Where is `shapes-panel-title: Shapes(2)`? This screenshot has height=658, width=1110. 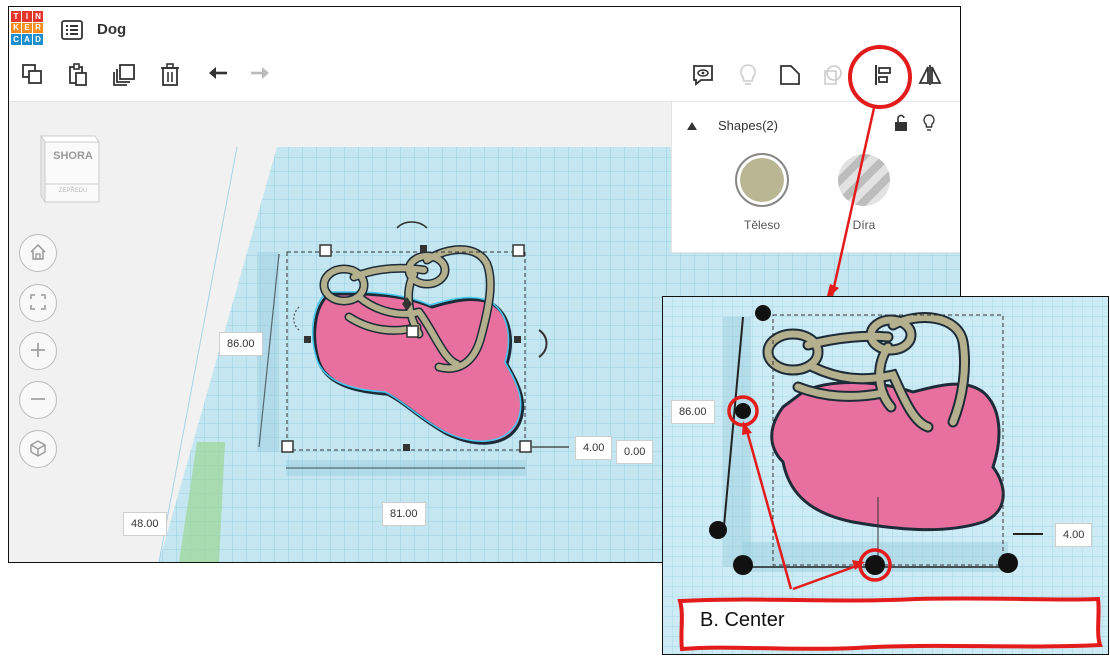 shapes-panel-title: Shapes(2) is located at coordinates (748, 125).